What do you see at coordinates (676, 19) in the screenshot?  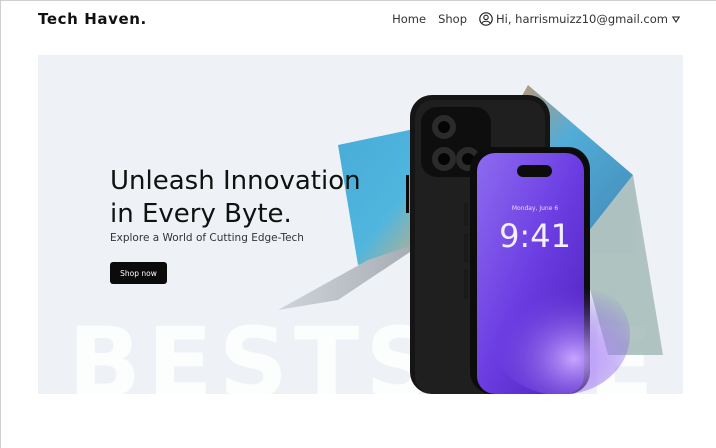 I see `chevron-down-icon` at bounding box center [676, 19].